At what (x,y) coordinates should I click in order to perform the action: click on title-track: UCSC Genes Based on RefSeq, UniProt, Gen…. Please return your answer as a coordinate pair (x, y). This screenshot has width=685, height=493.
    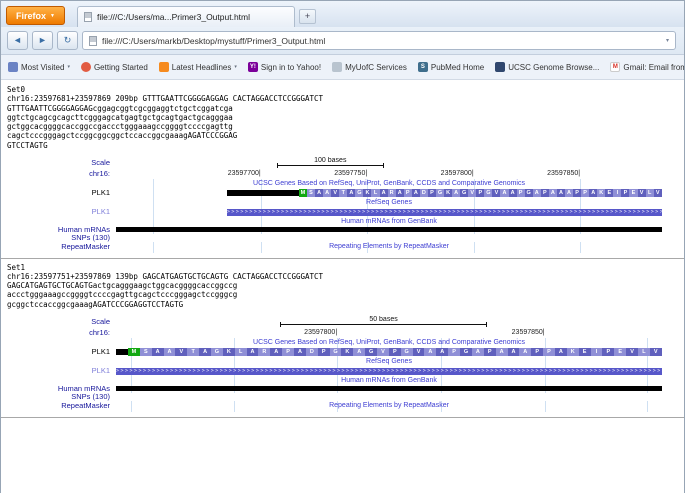
    Looking at the image, I should click on (389, 343).